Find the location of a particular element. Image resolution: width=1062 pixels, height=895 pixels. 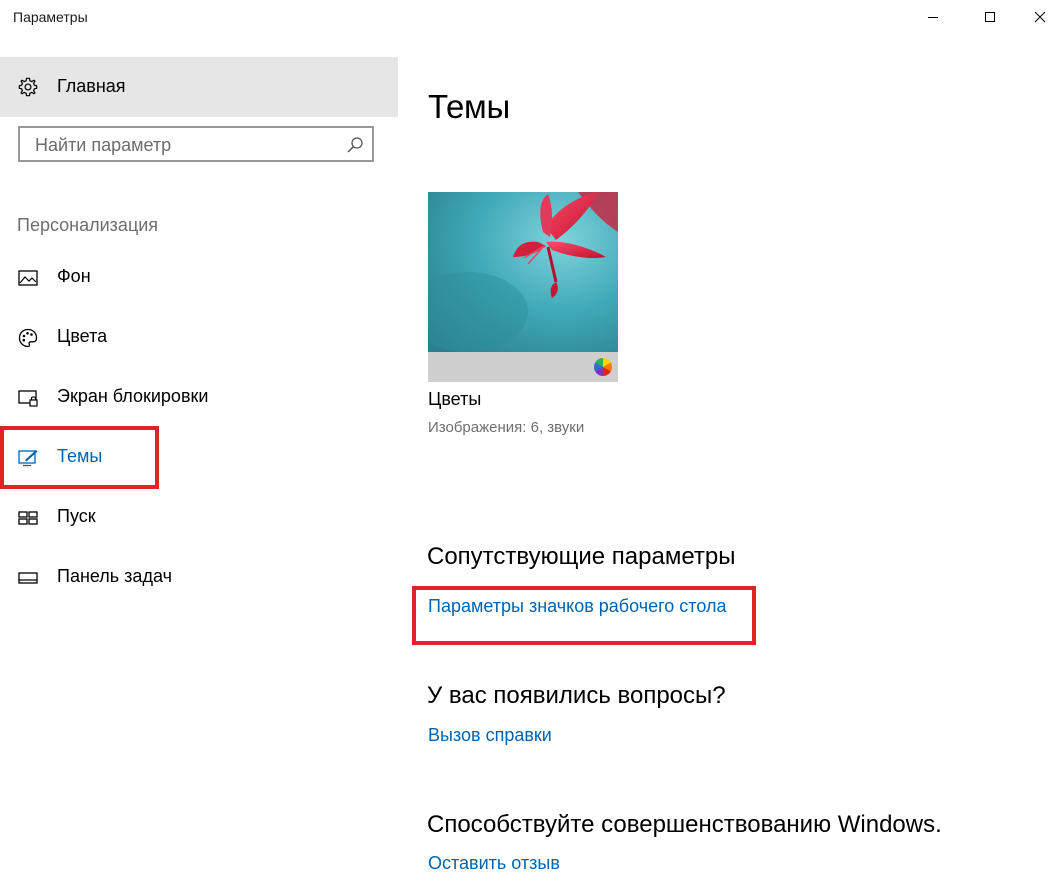

maximize-button is located at coordinates (990, 17).